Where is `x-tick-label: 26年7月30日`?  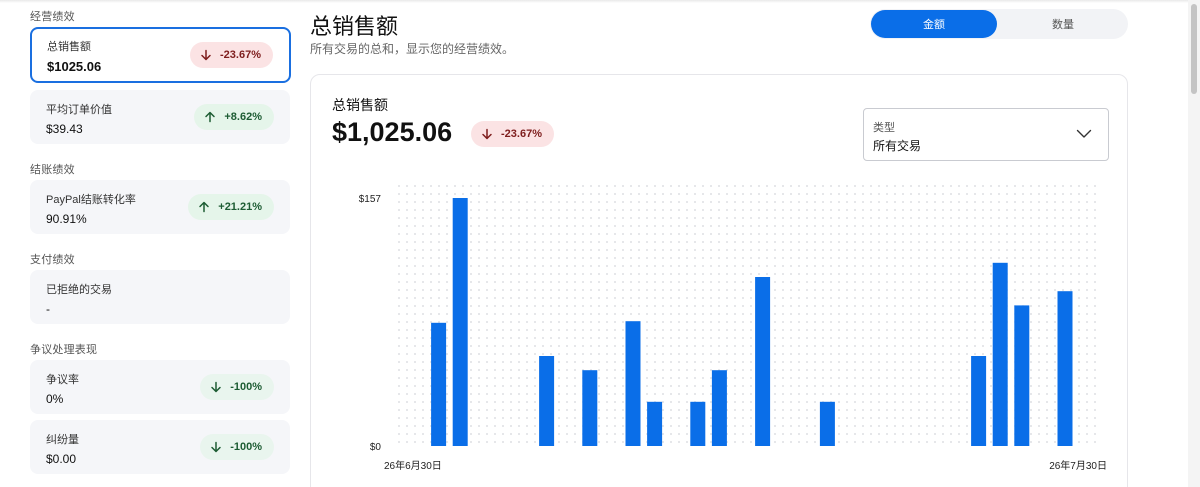 x-tick-label: 26年7月30日 is located at coordinates (1078, 465).